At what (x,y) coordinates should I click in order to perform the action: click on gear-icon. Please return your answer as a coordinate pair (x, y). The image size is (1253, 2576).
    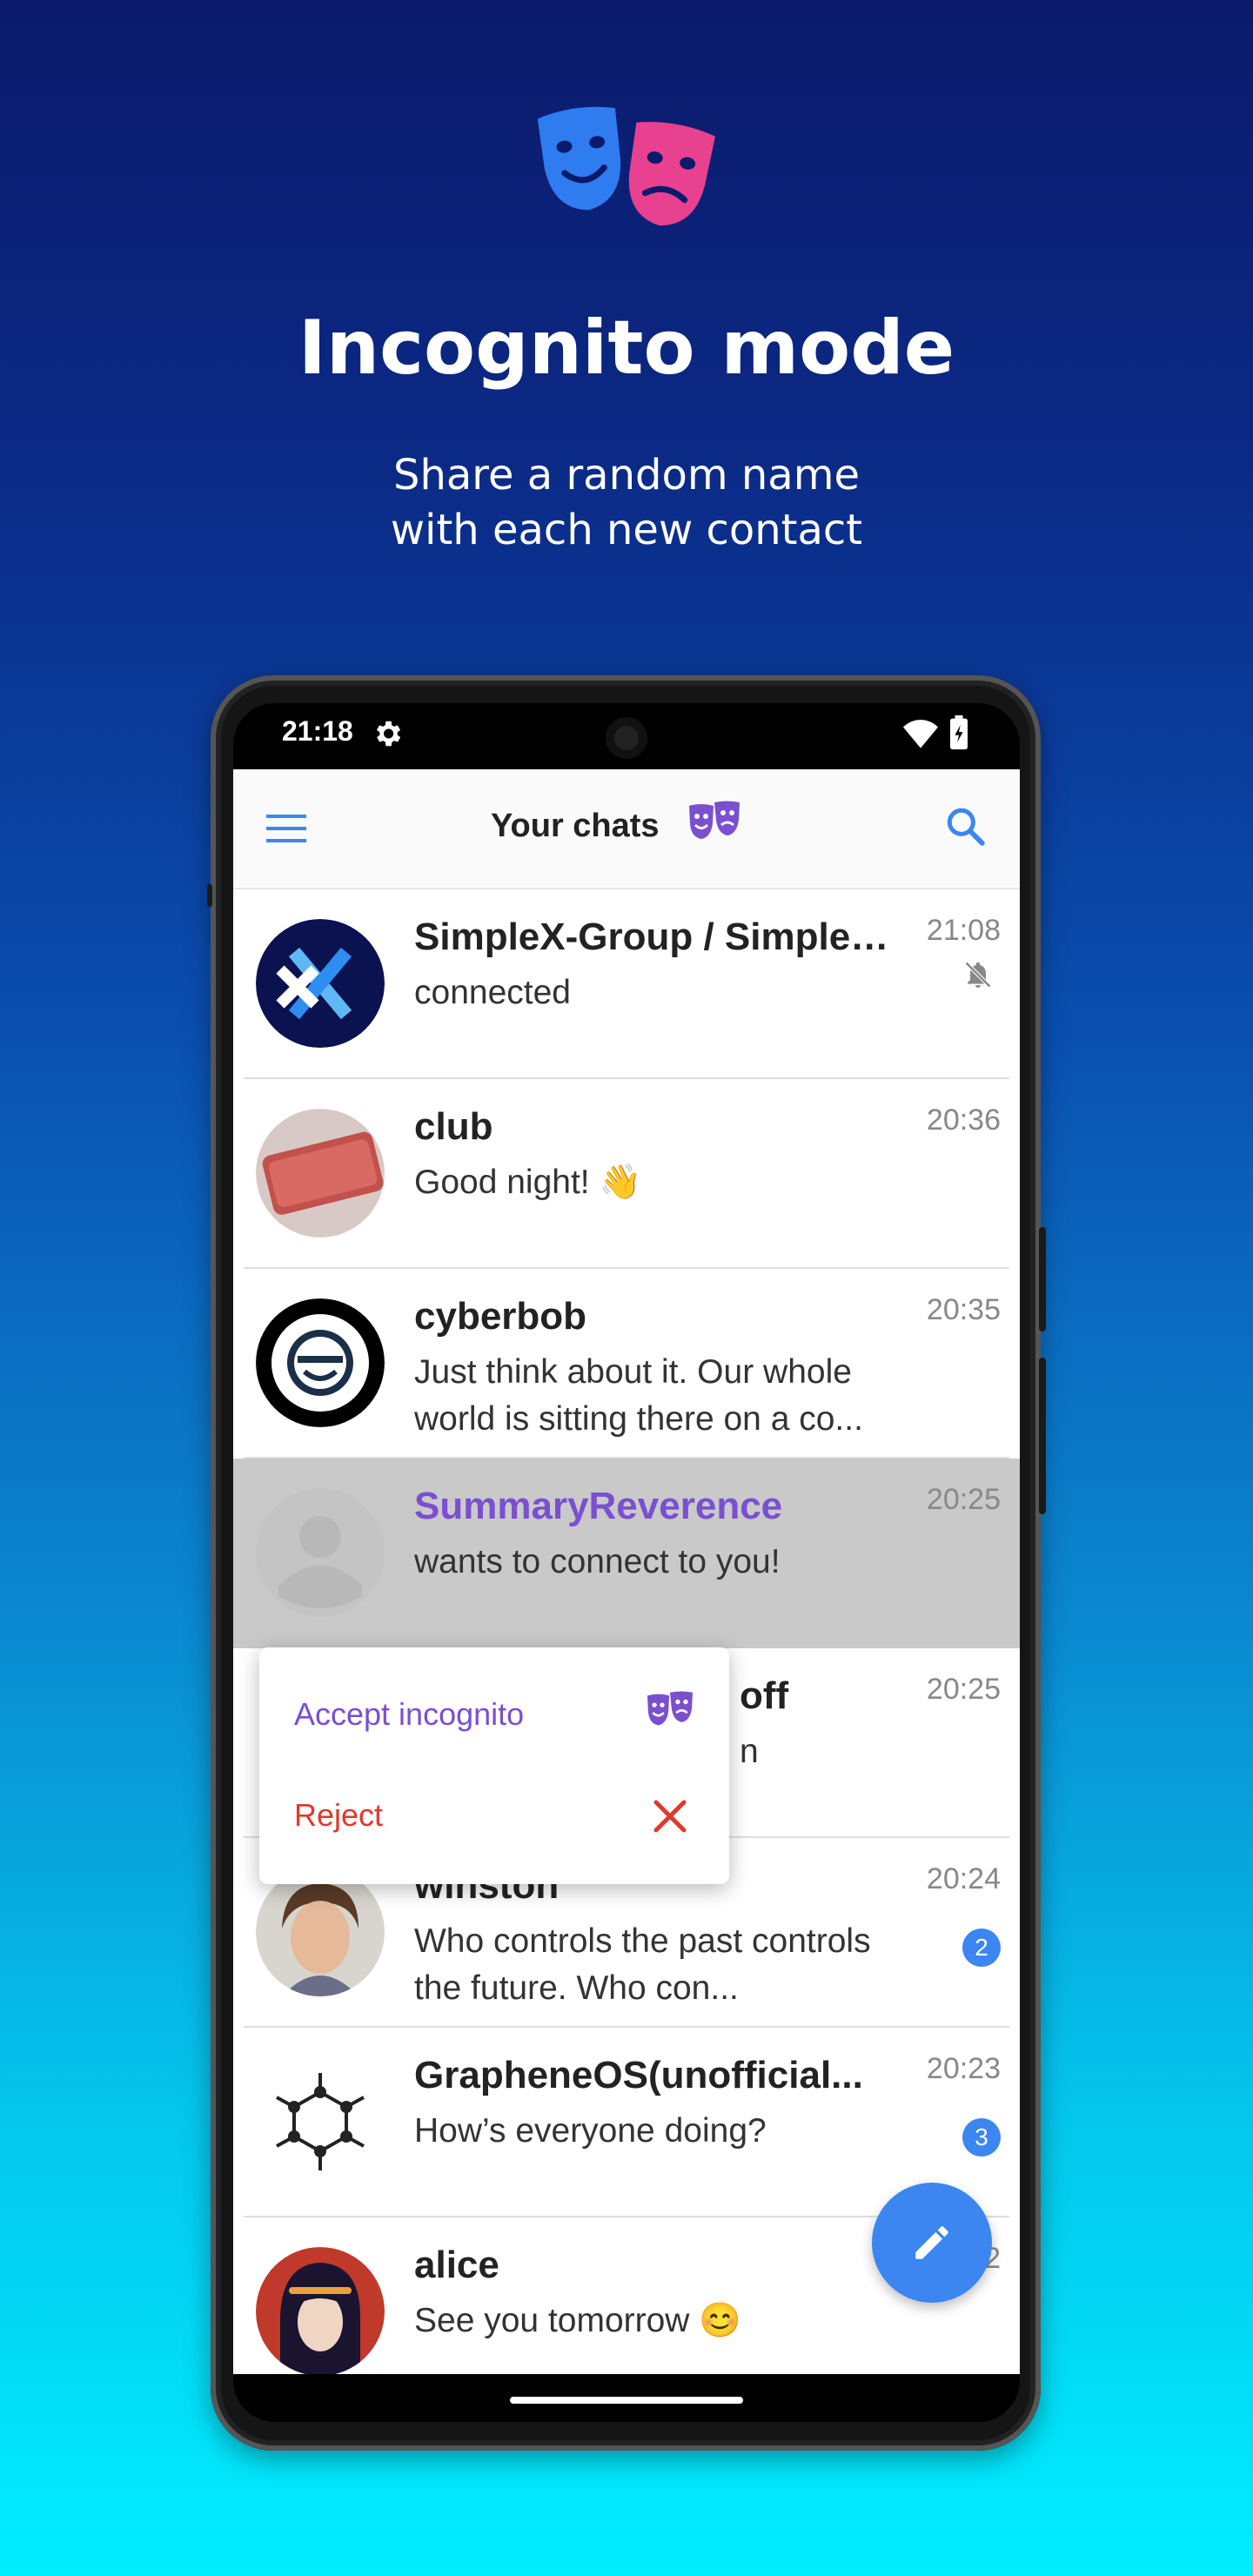
    Looking at the image, I should click on (387, 736).